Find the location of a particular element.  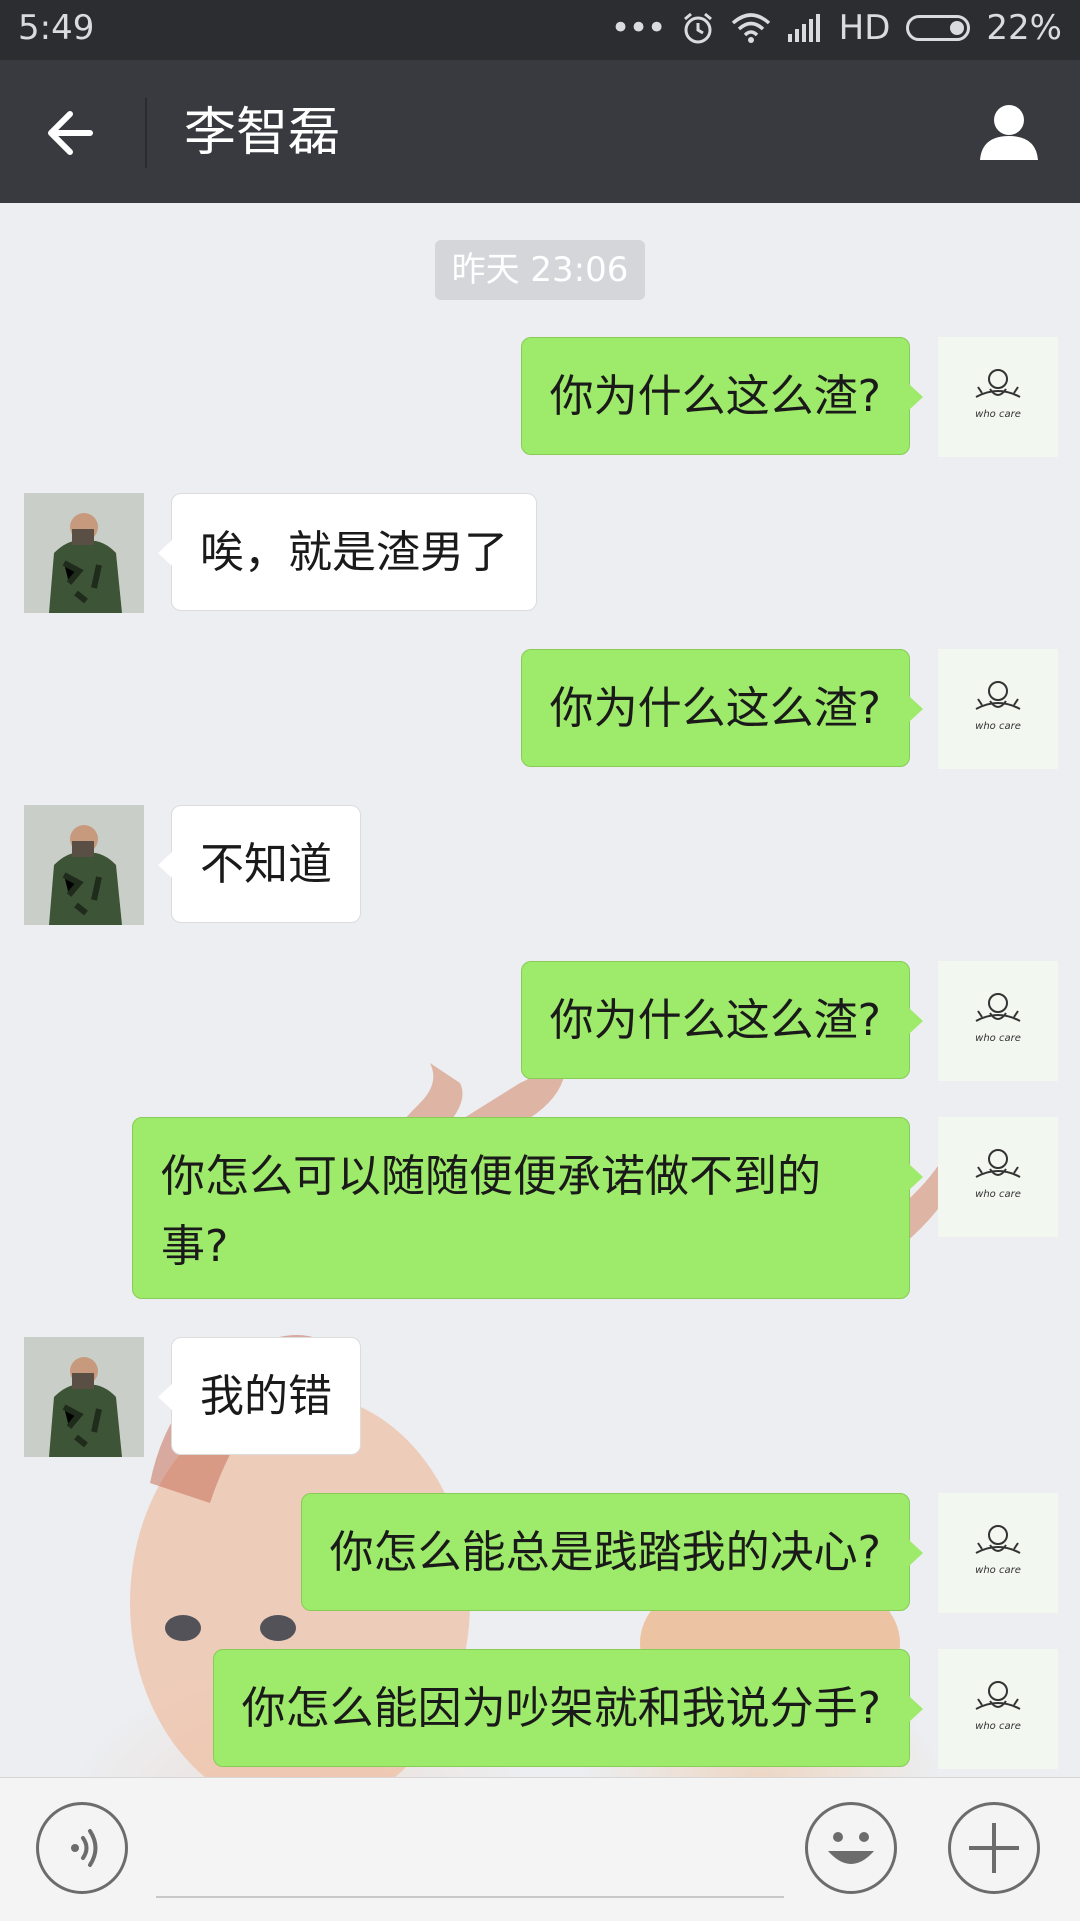

message-bubble-sent: 你怎么能总是践踏我的决心? is located at coordinates (612, 1552).